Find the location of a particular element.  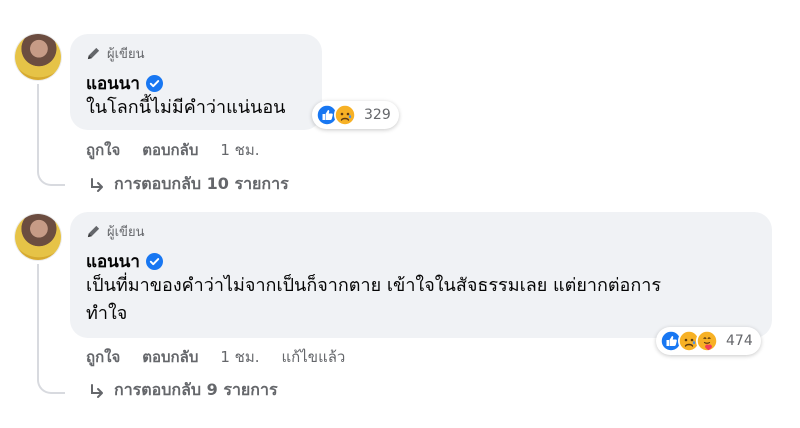

comment-actions: ถูกใจ ตอบกลับ 1 ชม. แก้ไขแล้ว is located at coordinates (215, 357).